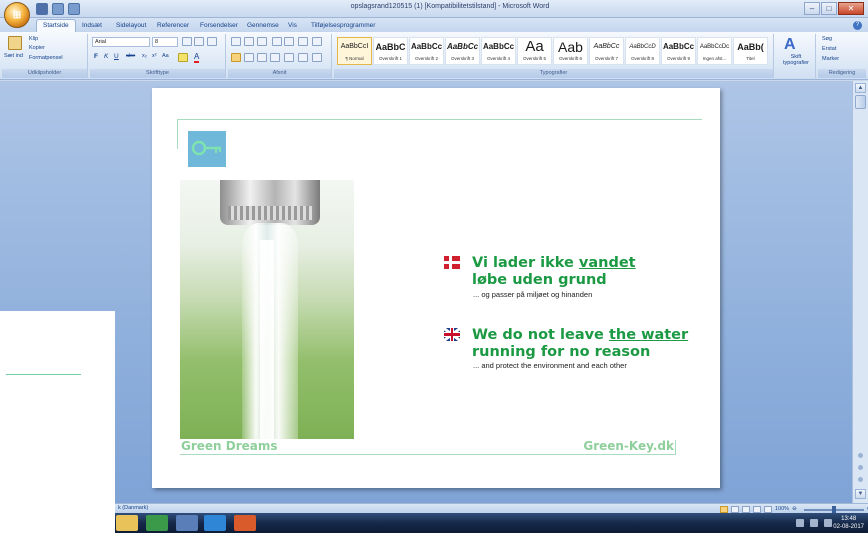 This screenshot has height=533, width=868. I want to click on previous-page-icon, so click(860, 455).